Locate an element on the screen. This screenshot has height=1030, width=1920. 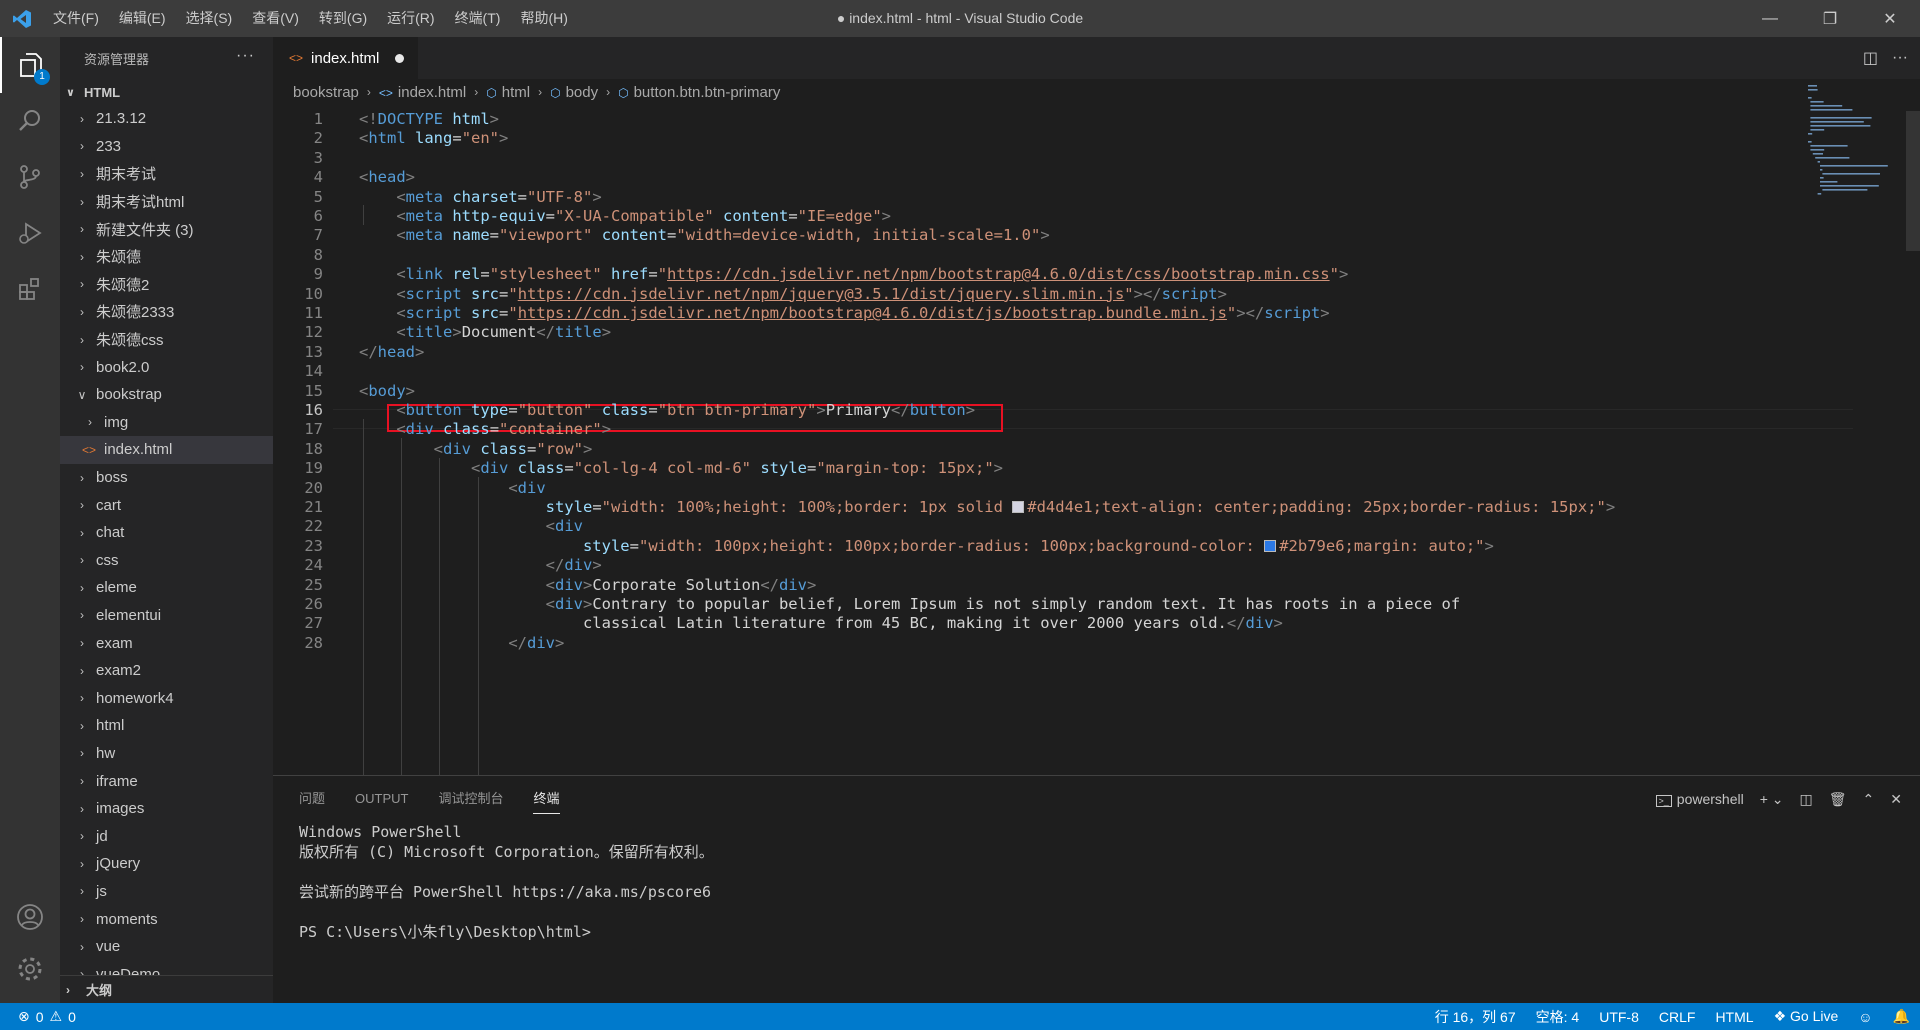
split-editor-icon: ◫ is located at coordinates (1870, 58).